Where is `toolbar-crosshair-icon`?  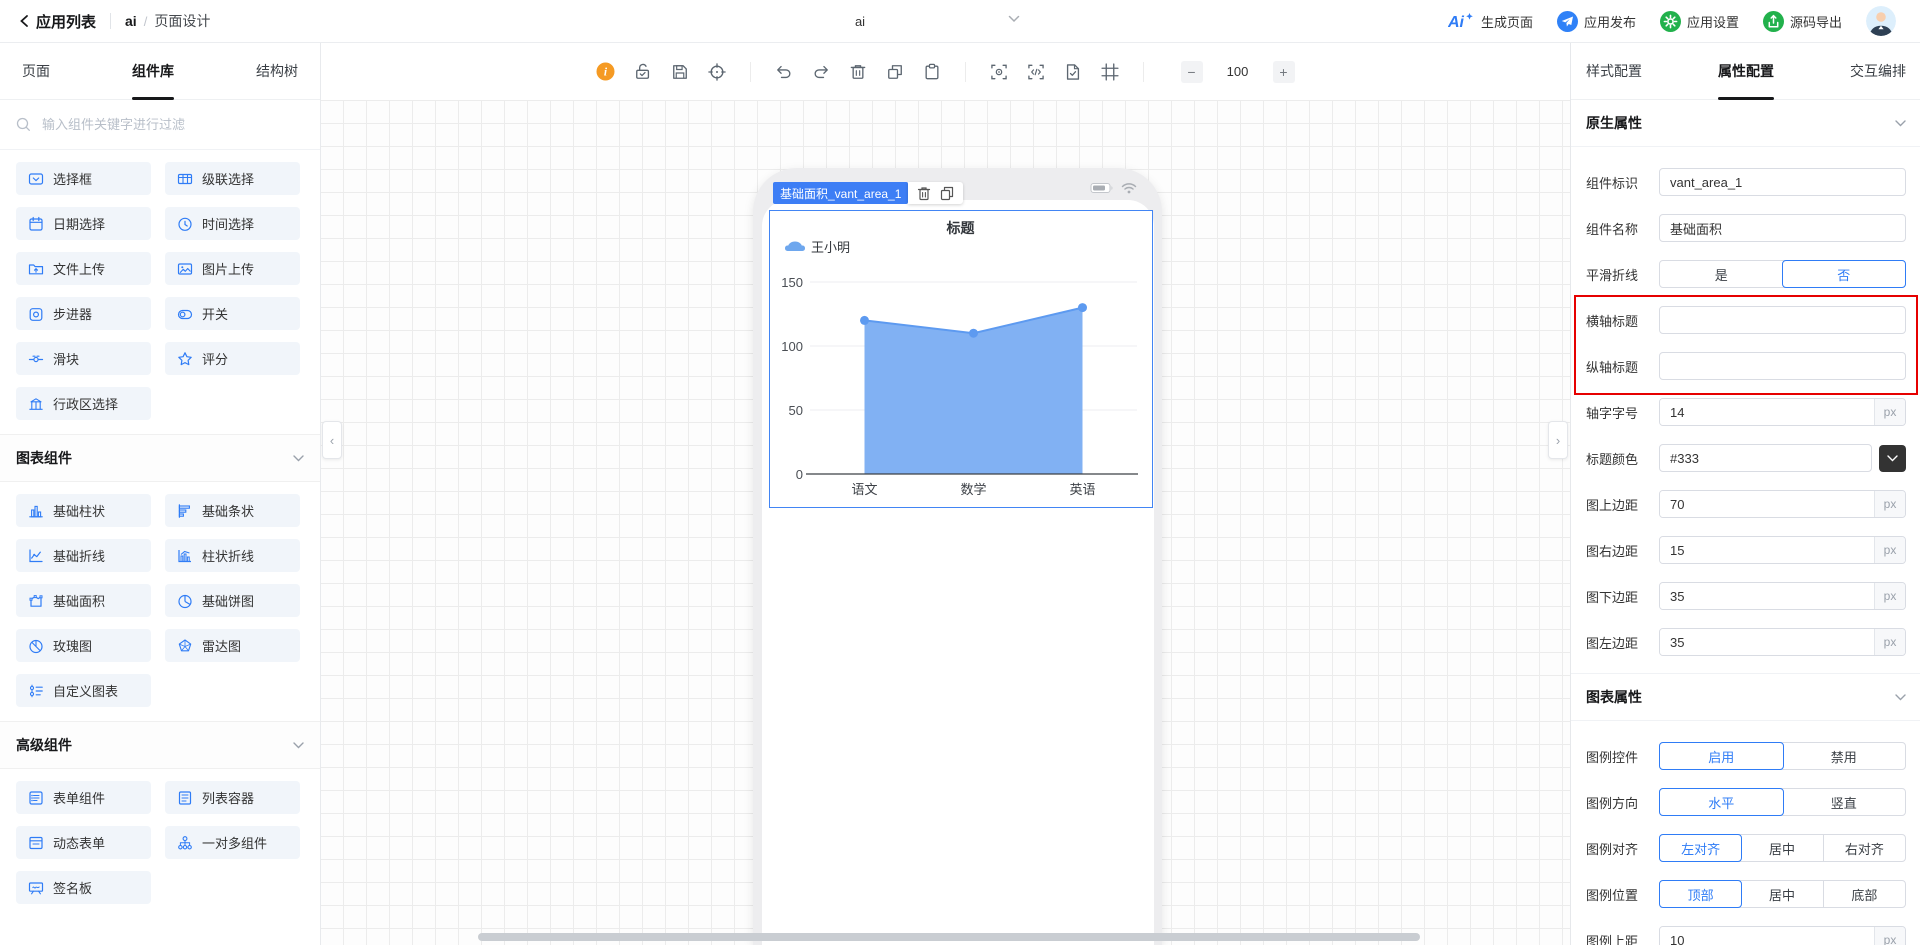 toolbar-crosshair-icon is located at coordinates (717, 72).